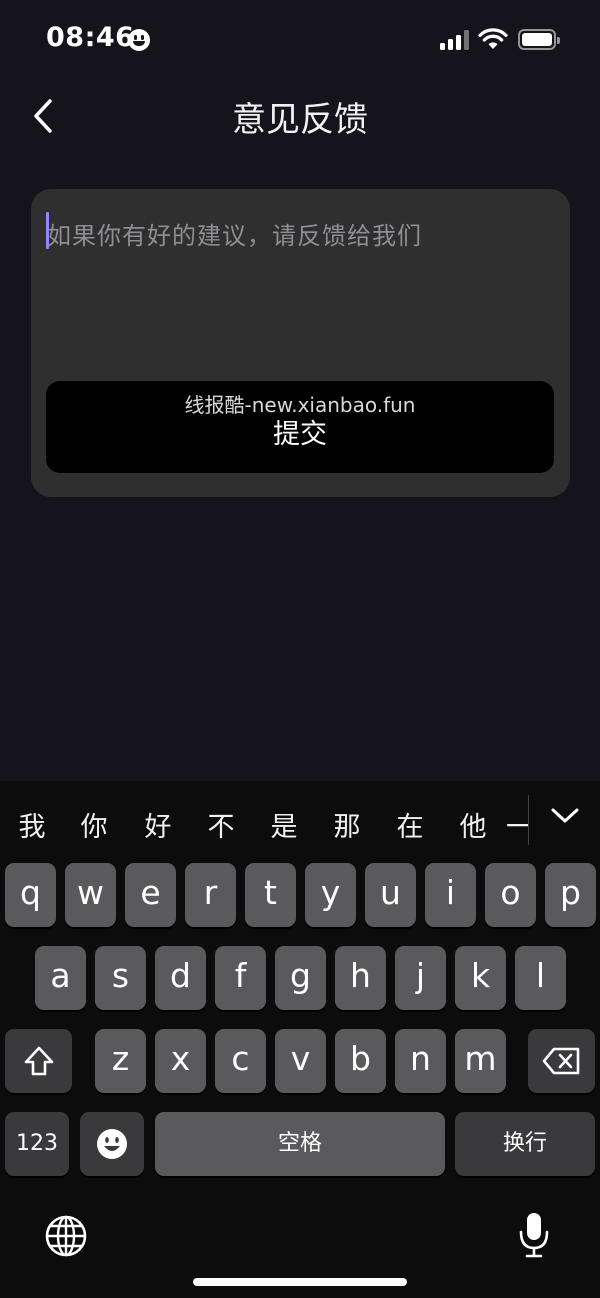 The width and height of the screenshot is (600, 1298). I want to click on emoji-icon, so click(112, 1144).